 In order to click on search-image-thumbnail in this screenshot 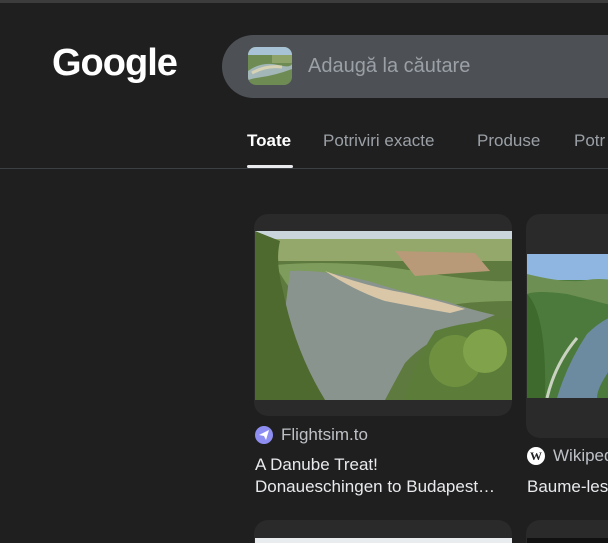, I will do `click(270, 66)`.